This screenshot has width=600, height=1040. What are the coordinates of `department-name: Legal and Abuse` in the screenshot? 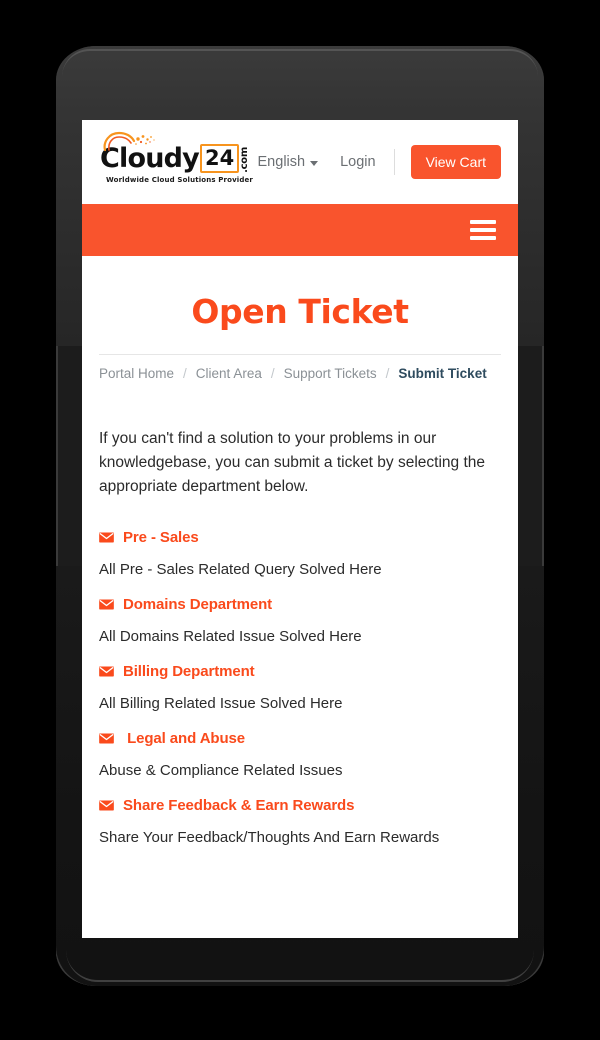 It's located at (184, 738).